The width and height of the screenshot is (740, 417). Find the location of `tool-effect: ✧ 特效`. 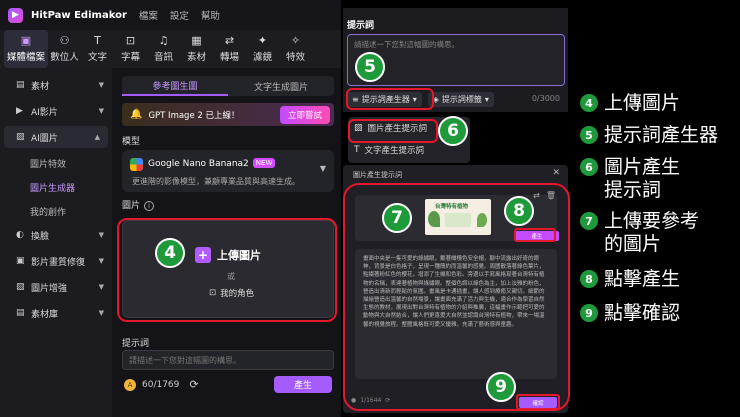

tool-effect: ✧ 特效 is located at coordinates (295, 49).